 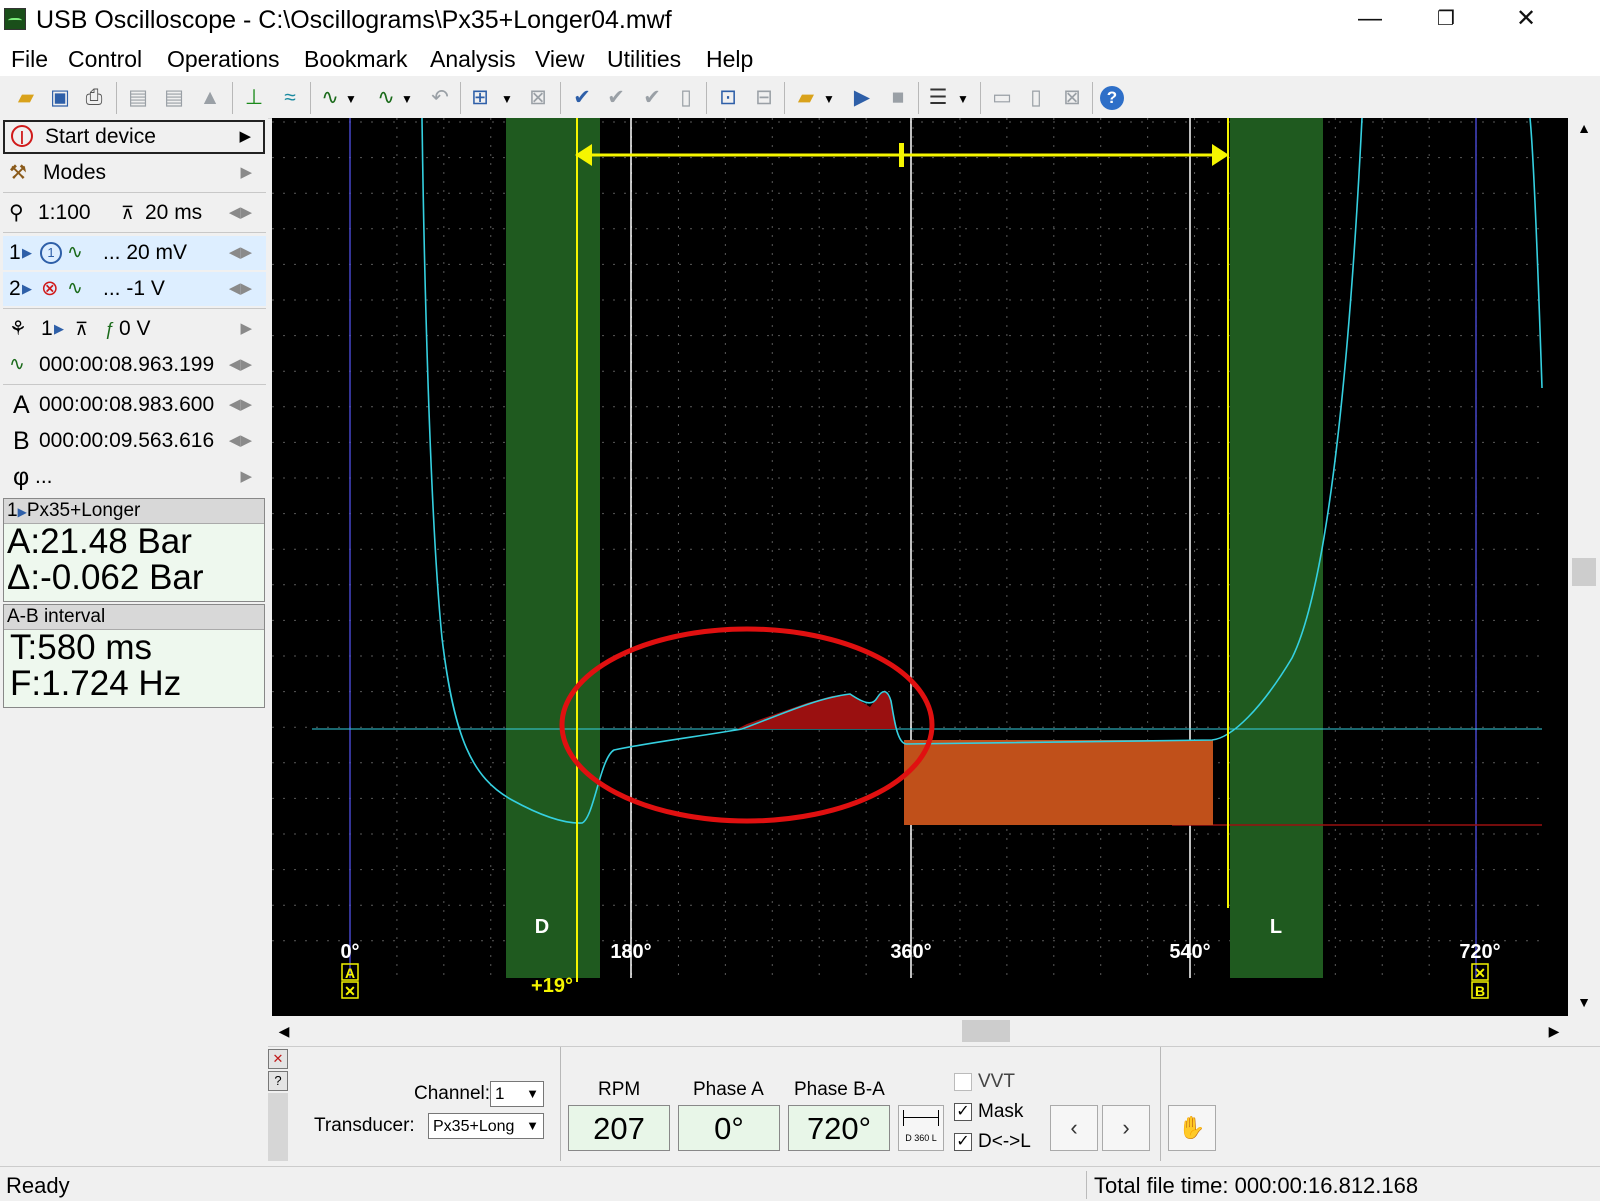 I want to click on check-down-icon: ✔, so click(x=616, y=98).